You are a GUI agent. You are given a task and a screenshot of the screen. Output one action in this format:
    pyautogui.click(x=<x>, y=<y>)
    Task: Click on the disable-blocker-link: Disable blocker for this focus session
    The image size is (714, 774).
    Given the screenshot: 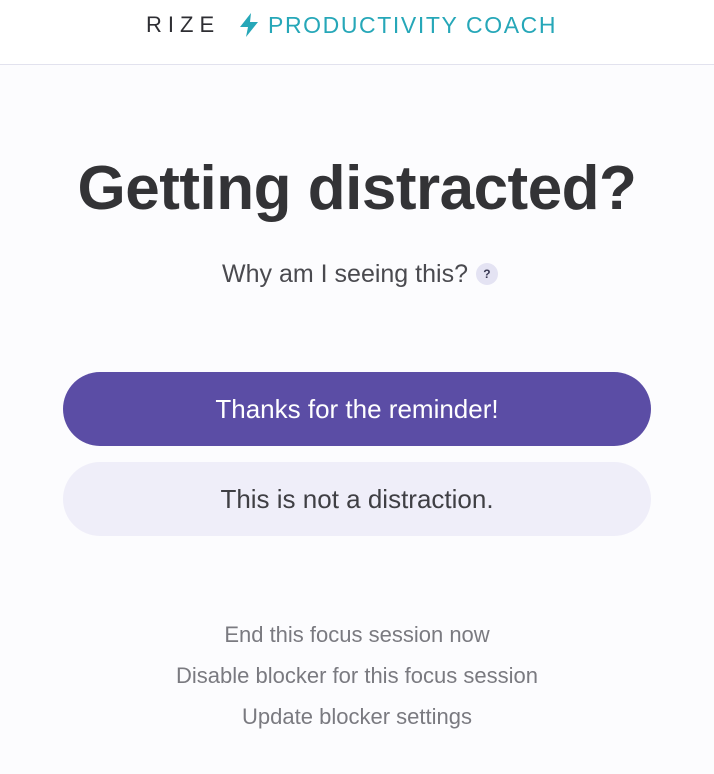 What is the action you would take?
    pyautogui.click(x=357, y=675)
    